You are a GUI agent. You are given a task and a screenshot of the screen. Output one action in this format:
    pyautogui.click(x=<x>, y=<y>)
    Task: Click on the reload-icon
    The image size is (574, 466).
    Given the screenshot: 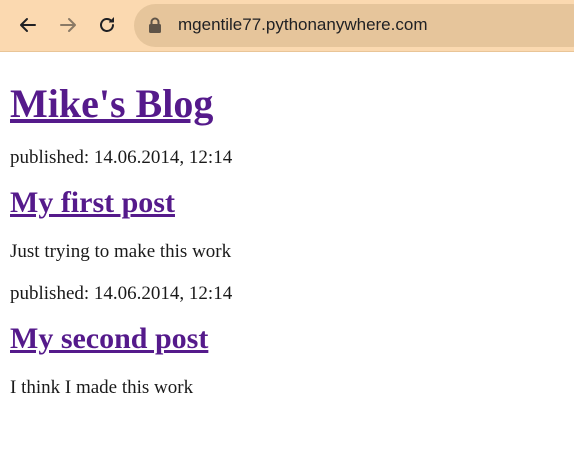 What is the action you would take?
    pyautogui.click(x=107, y=24)
    